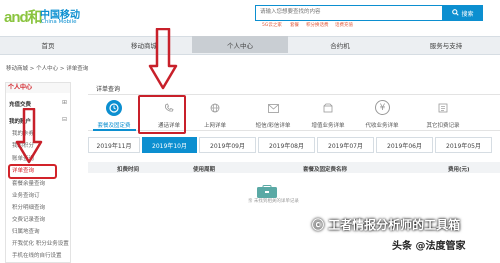 Image resolution: width=500 pixels, height=263 pixels. I want to click on sidebar-item-points-settings: 开我优化 积分业务设置, so click(40, 243).